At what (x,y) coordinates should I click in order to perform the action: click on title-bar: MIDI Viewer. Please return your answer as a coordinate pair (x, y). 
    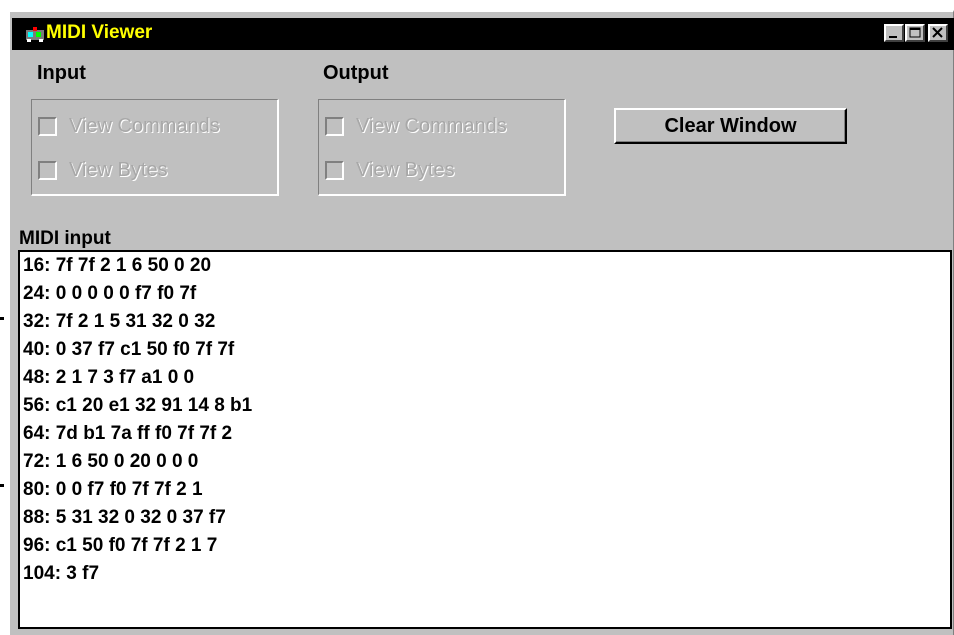
    Looking at the image, I should click on (483, 34).